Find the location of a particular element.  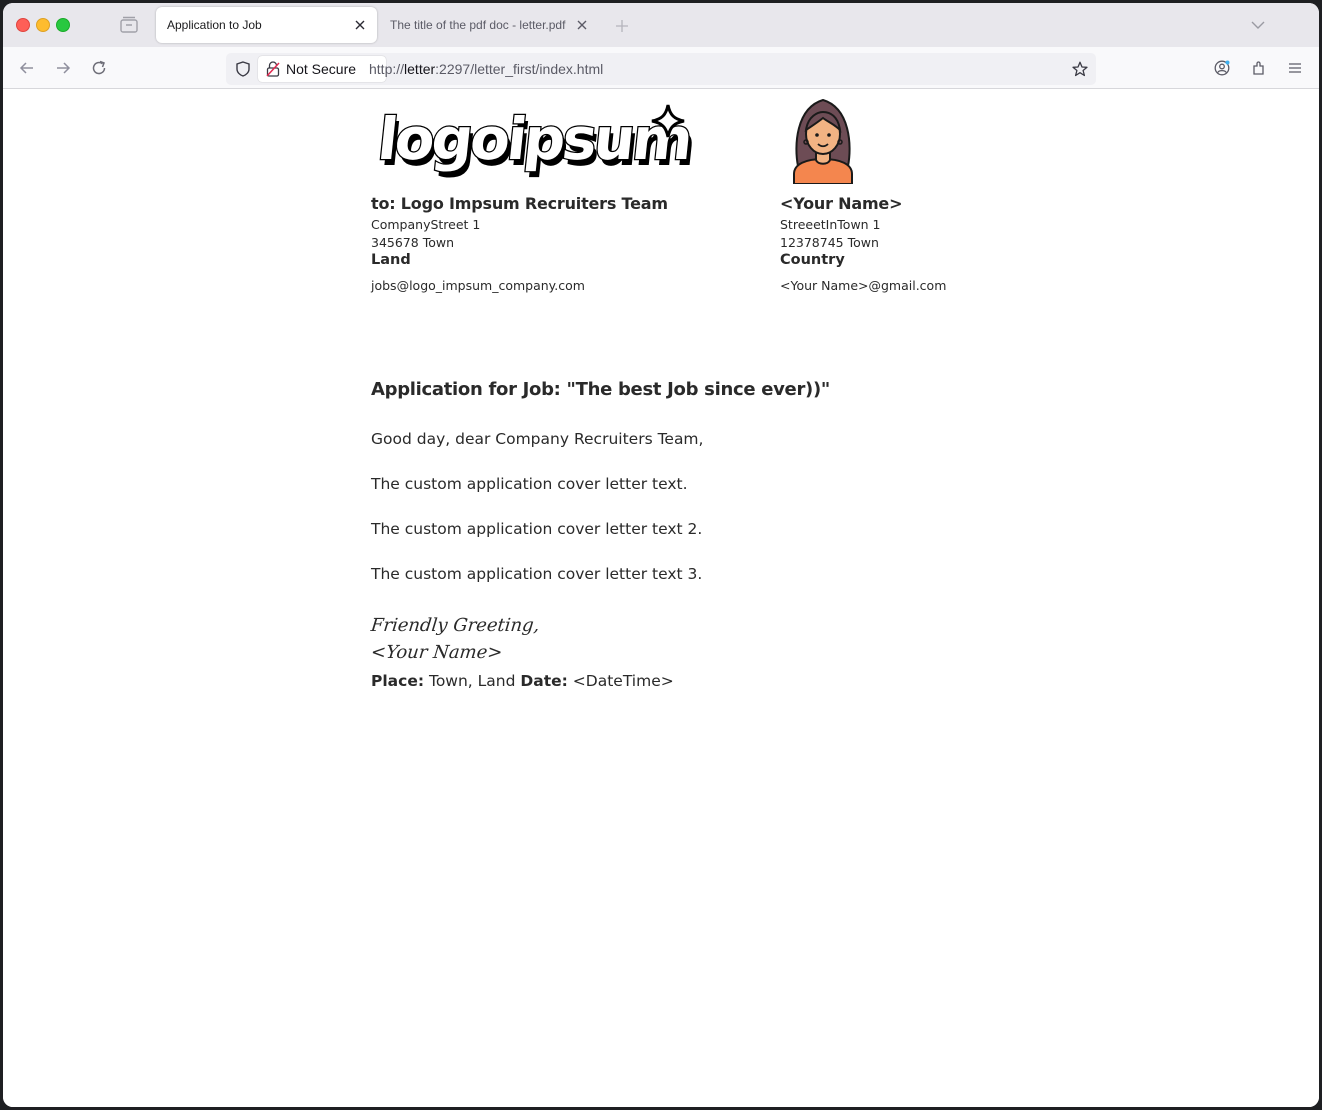

url-path: :2297/letter_first/index.html is located at coordinates (519, 69).